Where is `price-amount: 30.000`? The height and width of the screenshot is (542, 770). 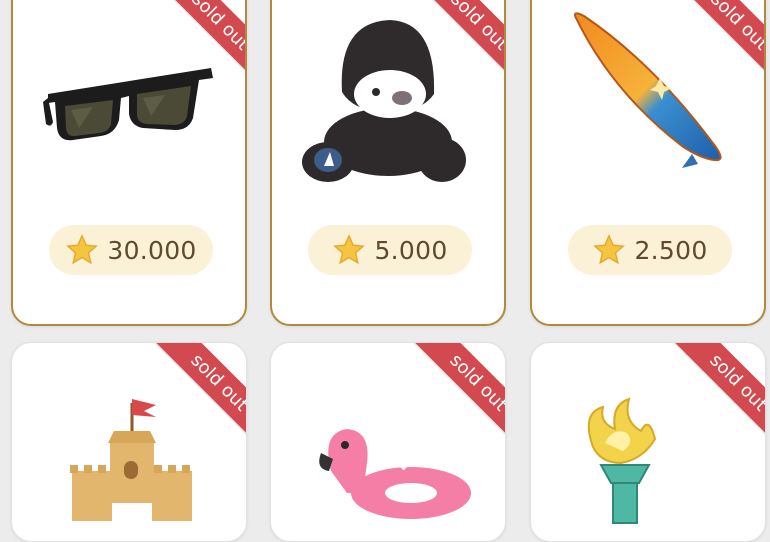
price-amount: 30.000 is located at coordinates (152, 250).